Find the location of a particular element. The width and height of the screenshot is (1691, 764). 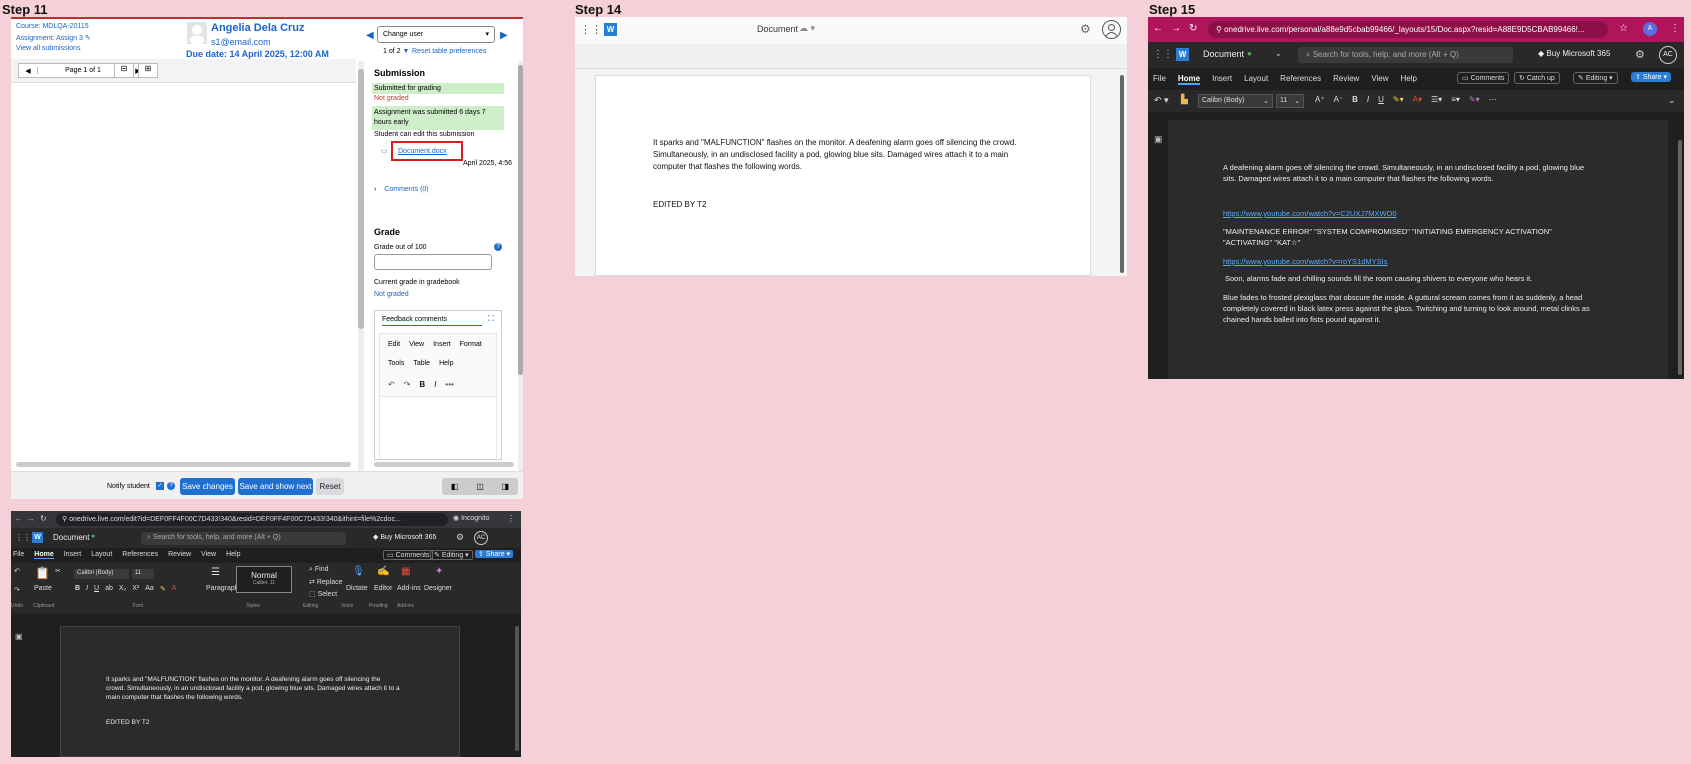

notify-checkbox: ✓ is located at coordinates (160, 486).